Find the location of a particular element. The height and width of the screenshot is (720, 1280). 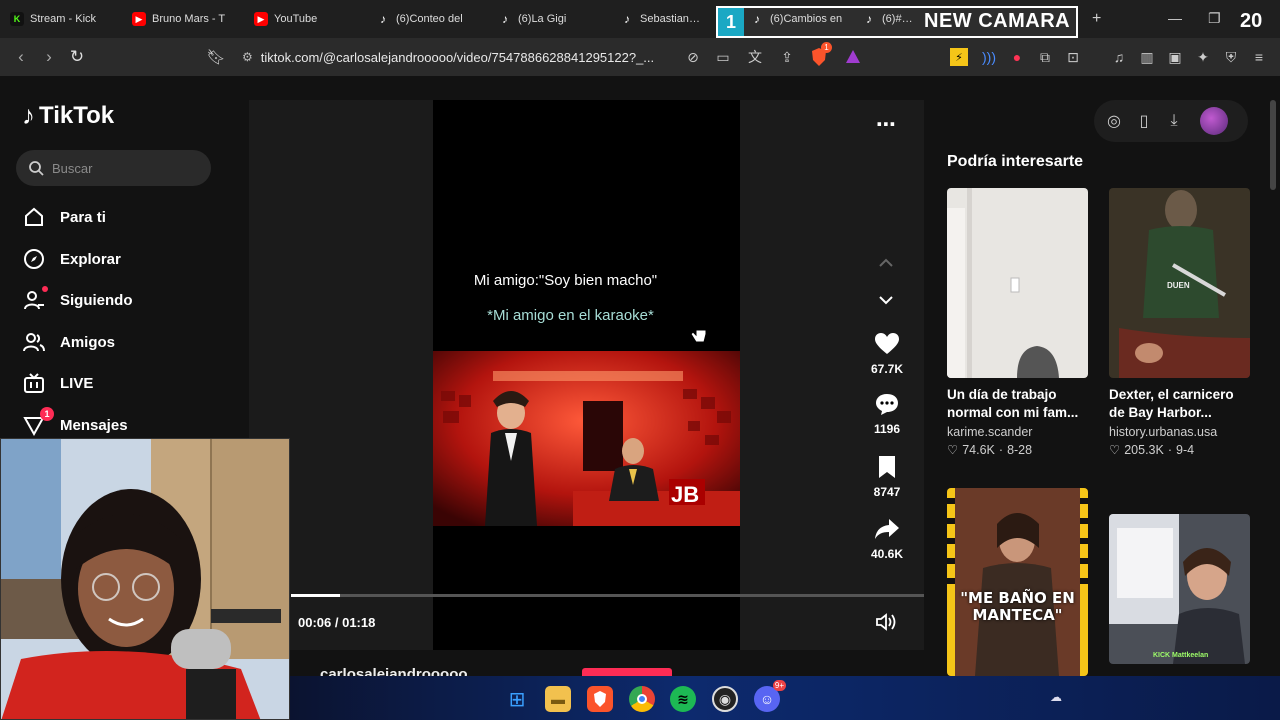

search-box is located at coordinates (113, 168).